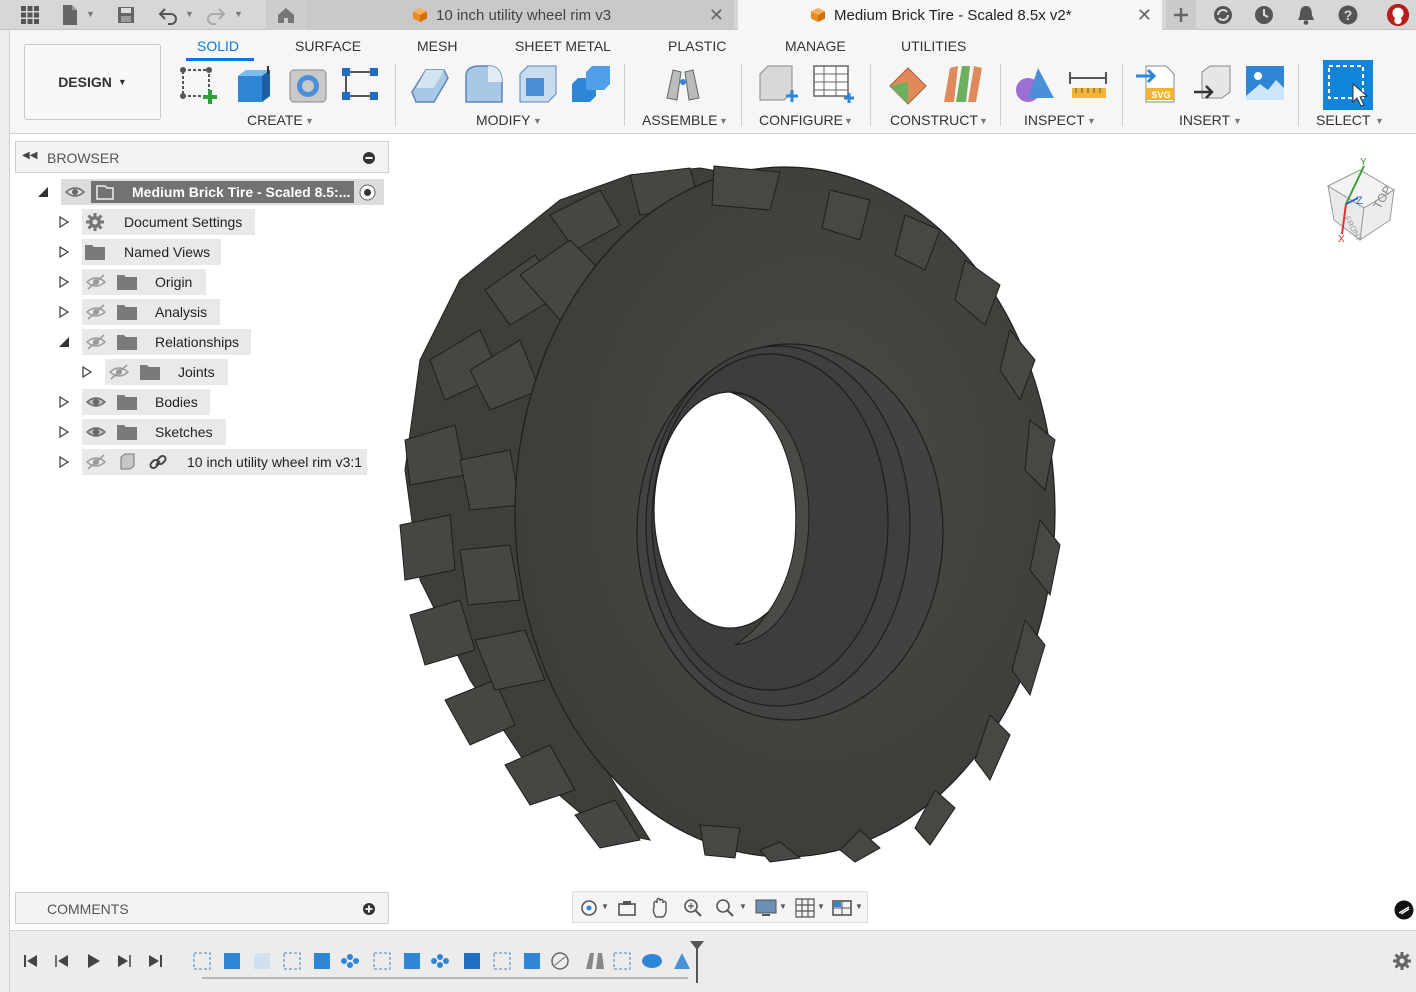 The height and width of the screenshot is (992, 1416). Describe the element at coordinates (126, 15) in the screenshot. I see `save-icon` at that location.